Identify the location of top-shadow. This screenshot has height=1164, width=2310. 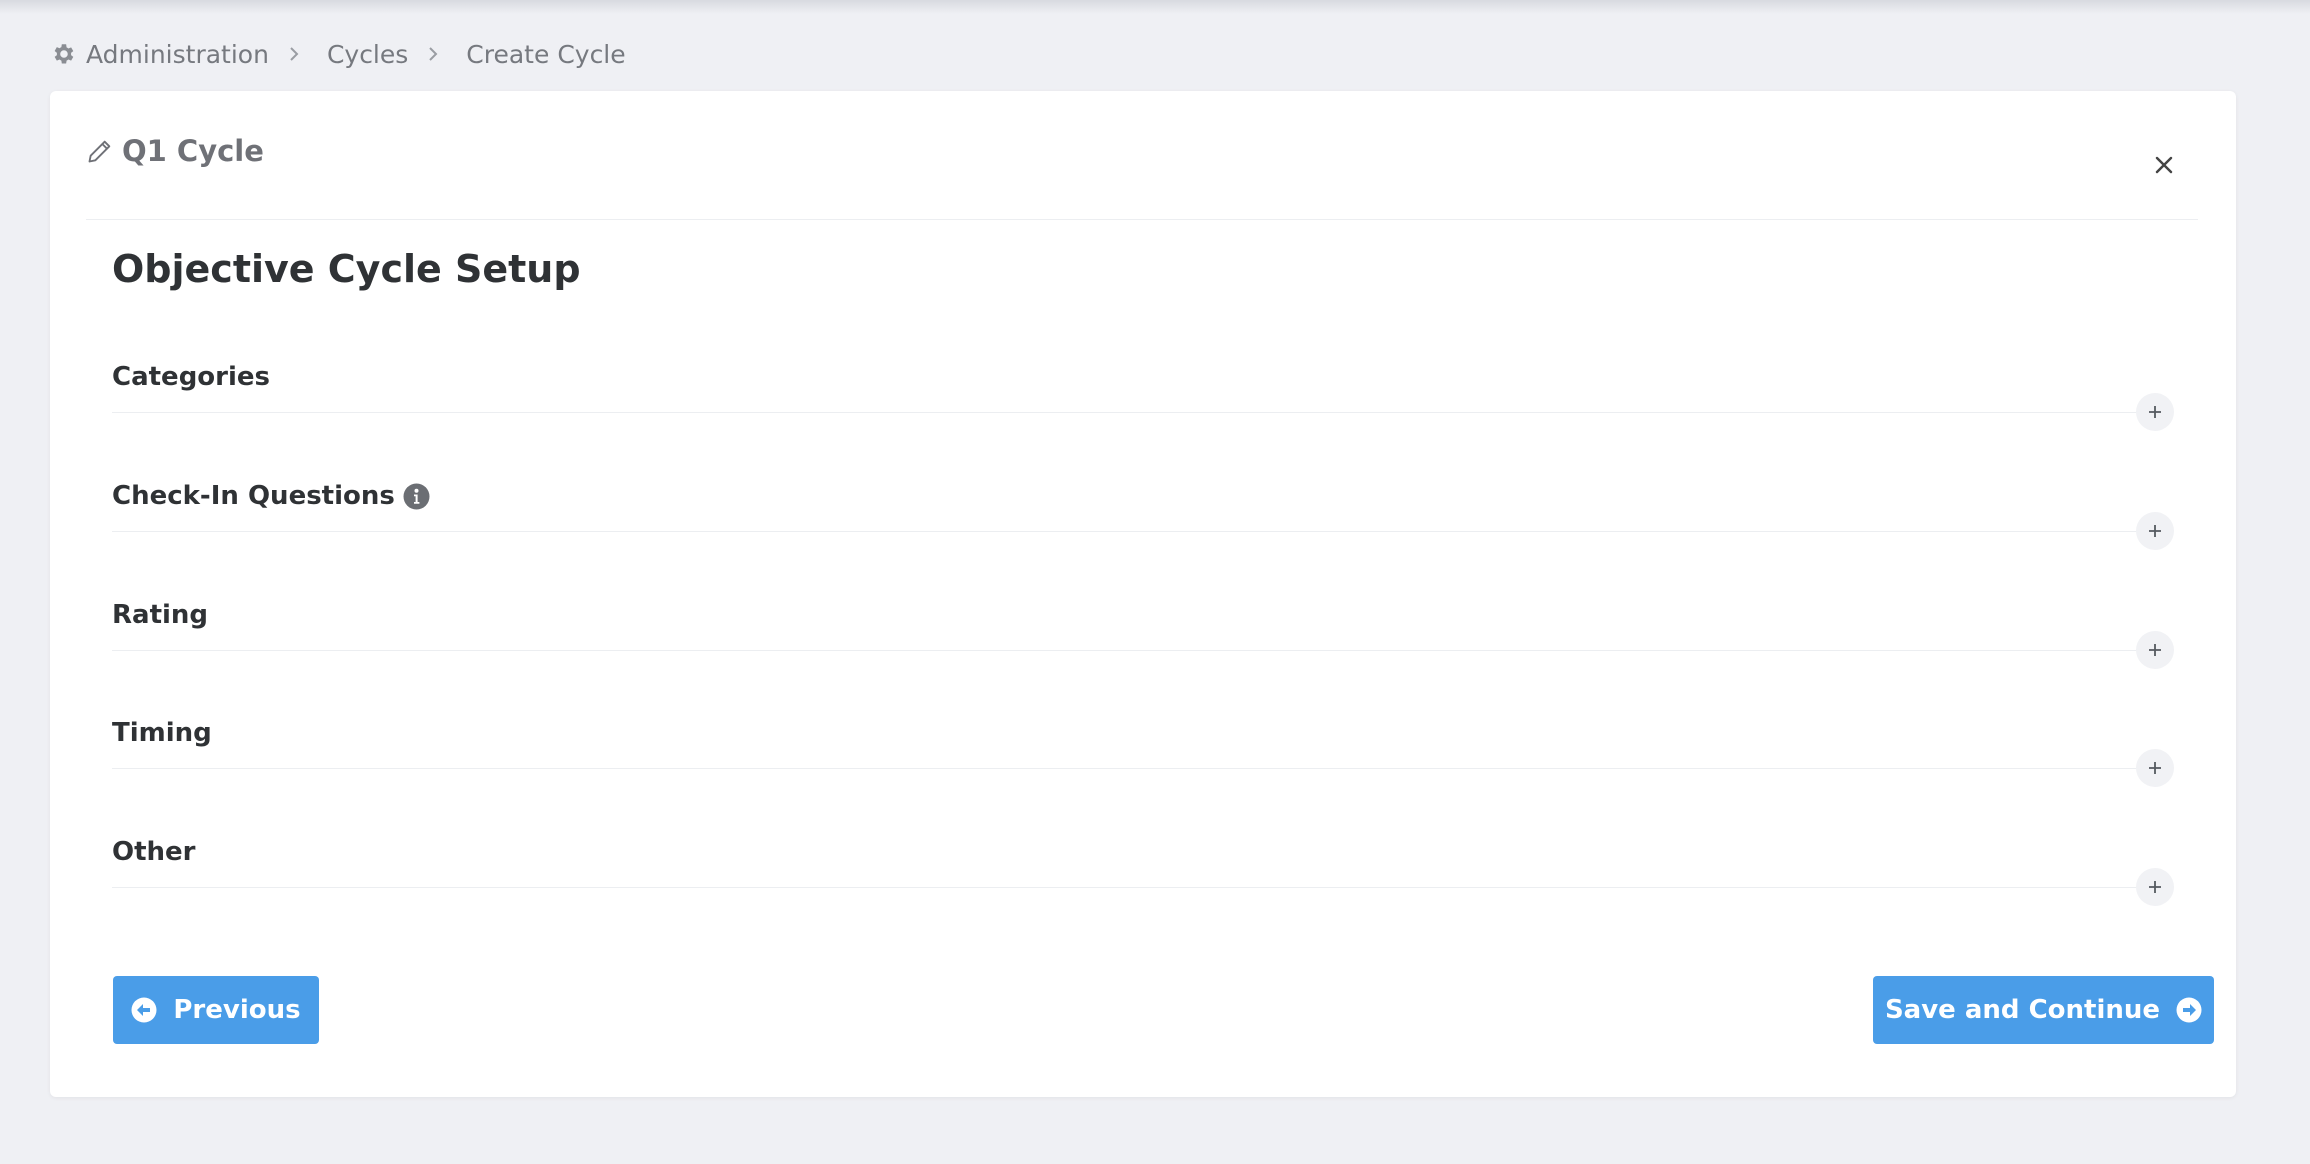
(1155, 7).